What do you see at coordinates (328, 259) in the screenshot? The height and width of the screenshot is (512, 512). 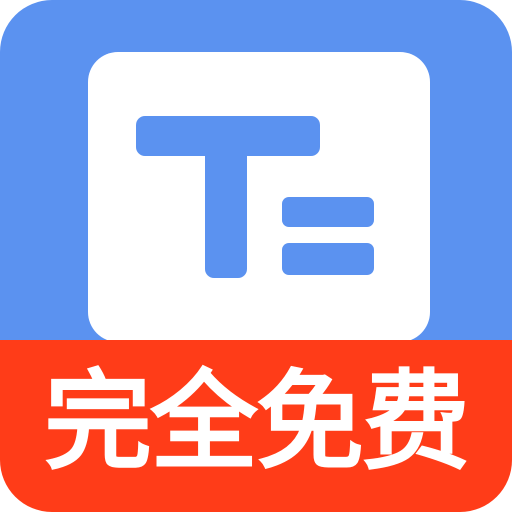 I see `line-lower` at bounding box center [328, 259].